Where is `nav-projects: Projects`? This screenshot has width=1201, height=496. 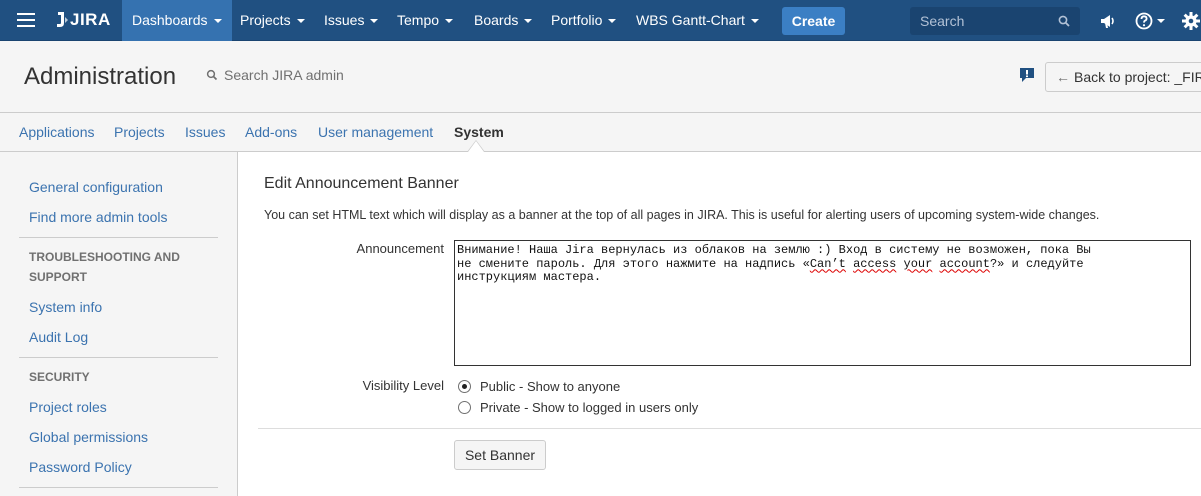
nav-projects: Projects is located at coordinates (272, 20).